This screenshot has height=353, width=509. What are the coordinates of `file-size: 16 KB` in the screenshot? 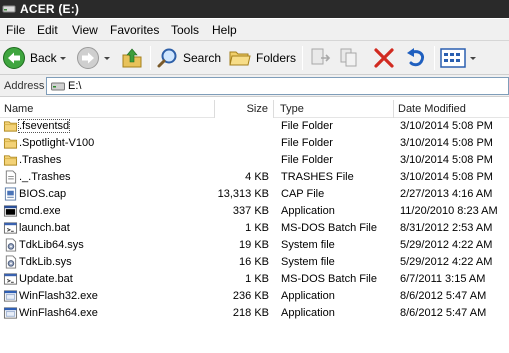 It's located at (254, 262).